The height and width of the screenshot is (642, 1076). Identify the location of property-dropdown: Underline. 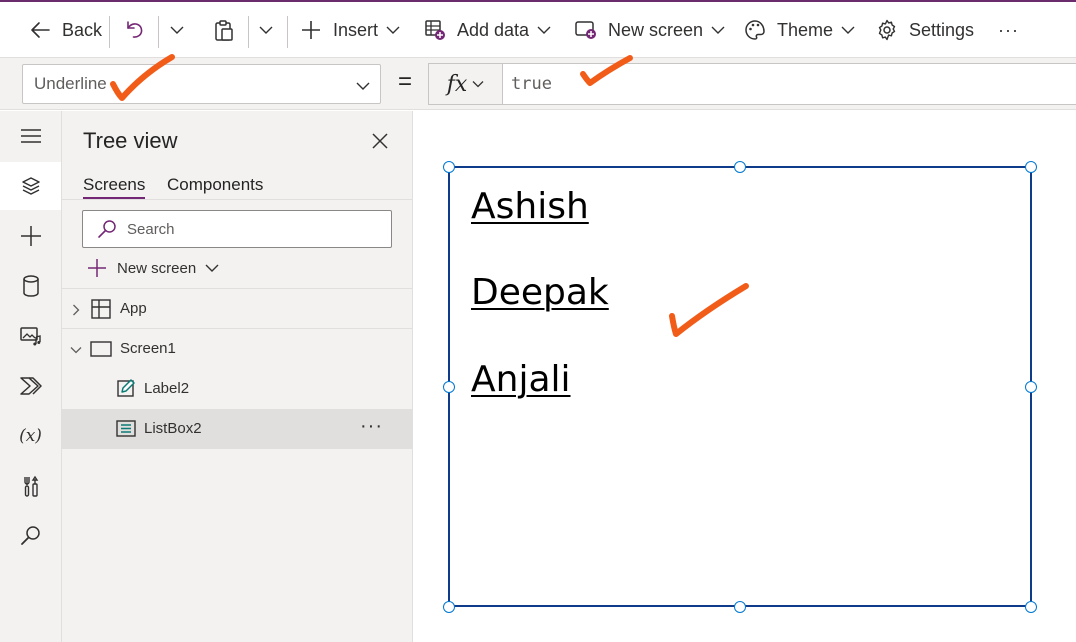
(201, 84).